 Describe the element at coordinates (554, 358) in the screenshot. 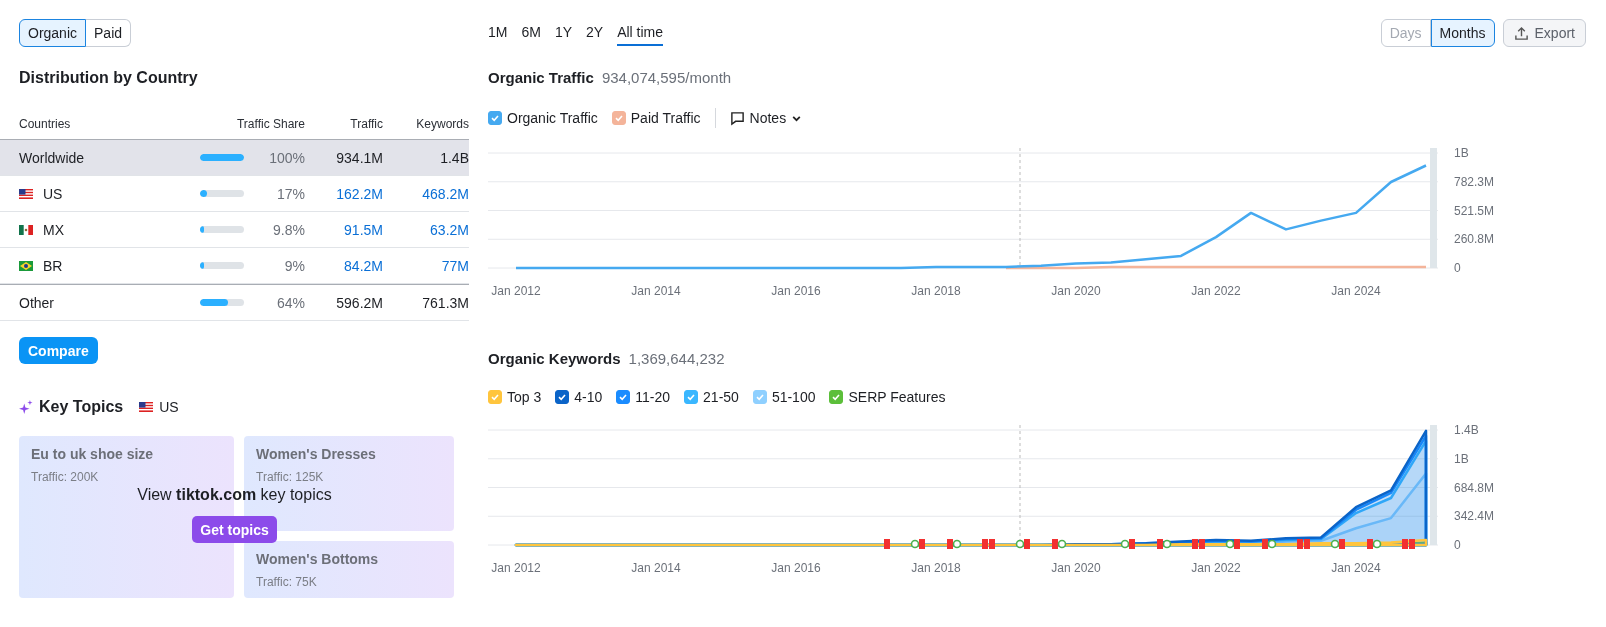

I see `chart-title: Organic Keywords` at that location.